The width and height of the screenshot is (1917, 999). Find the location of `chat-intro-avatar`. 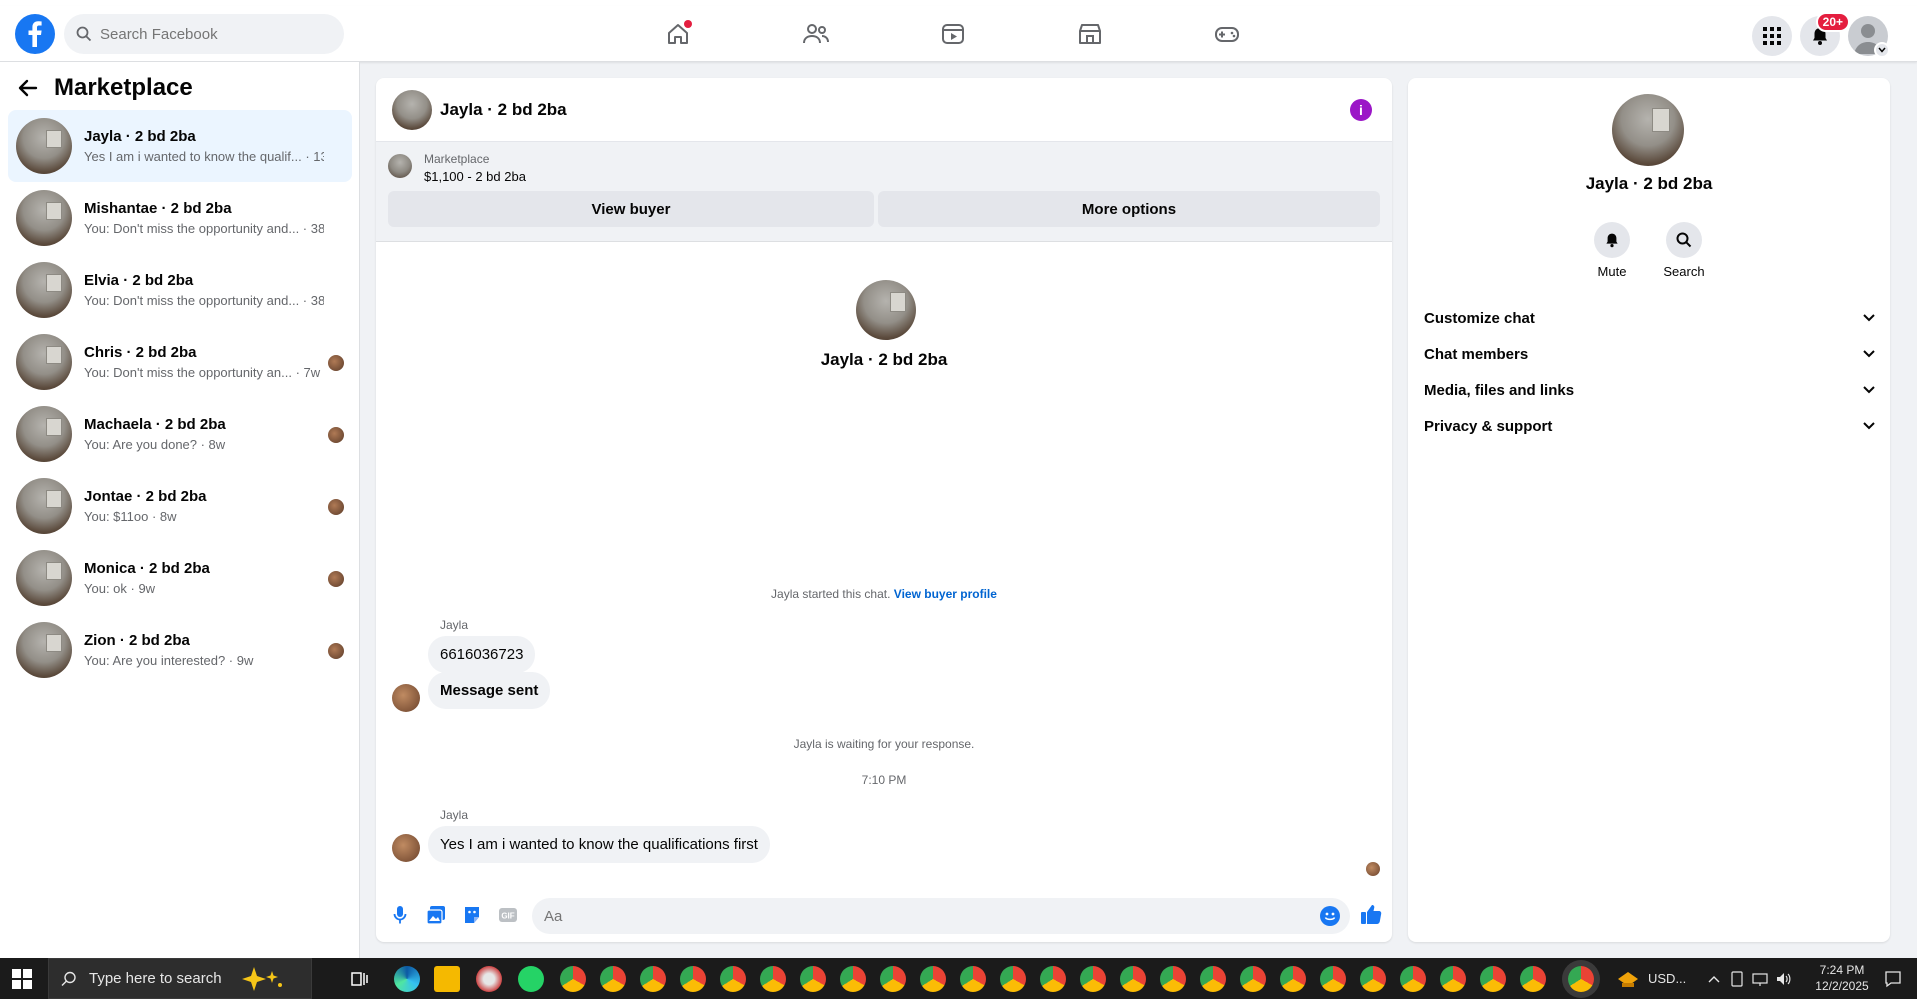

chat-intro-avatar is located at coordinates (886, 310).